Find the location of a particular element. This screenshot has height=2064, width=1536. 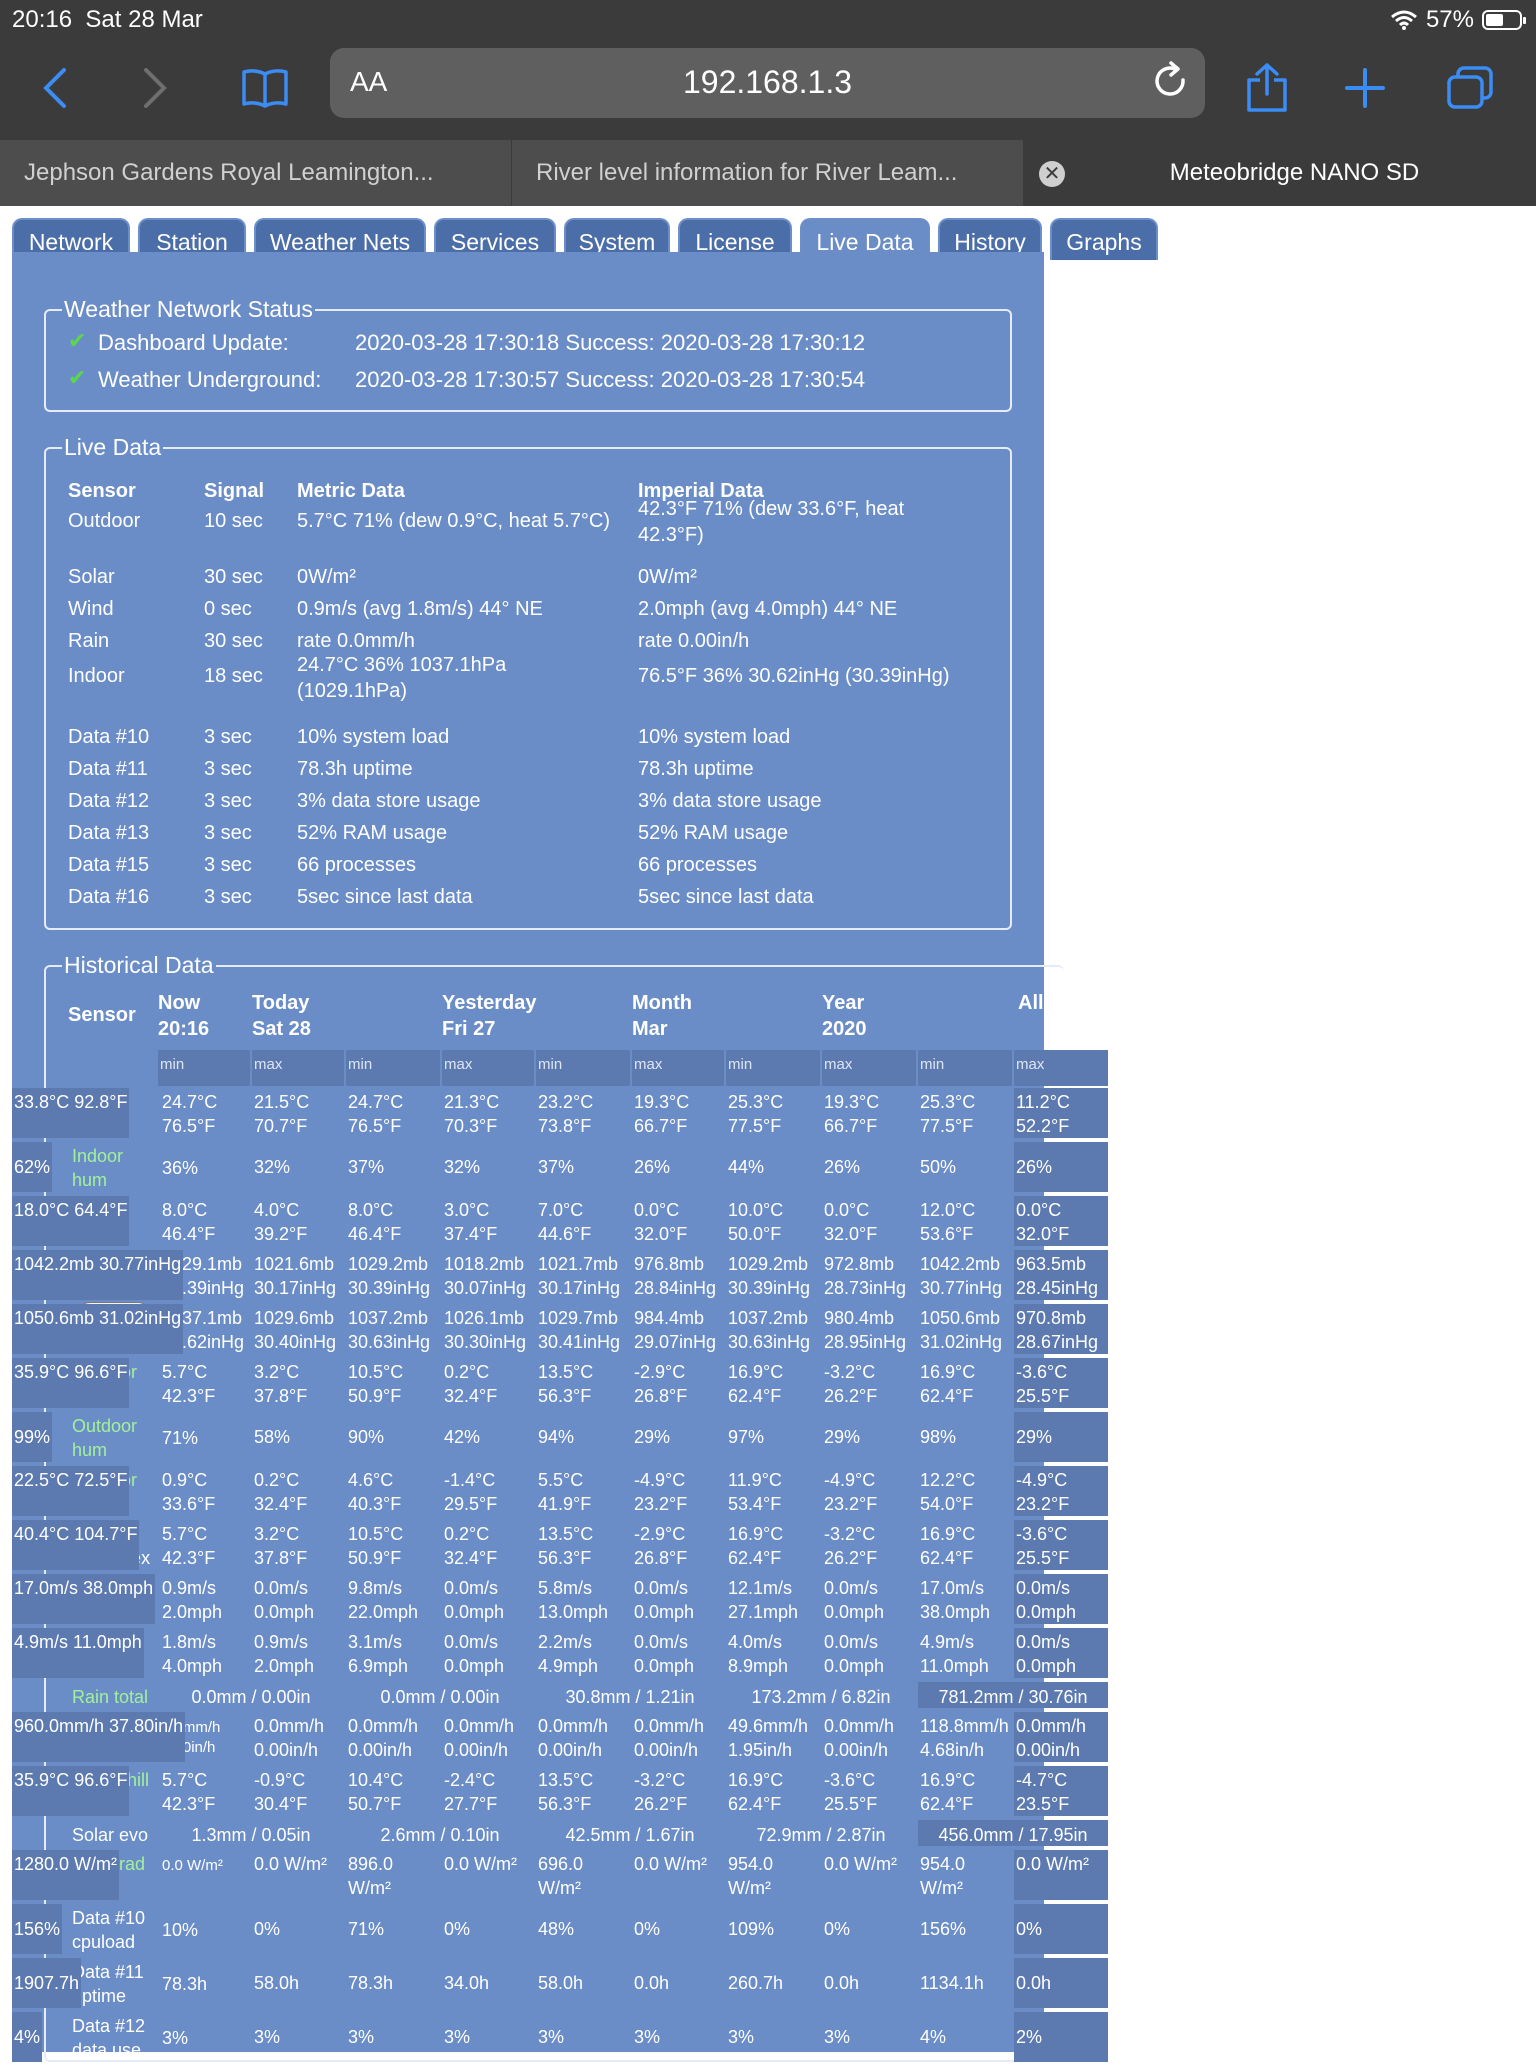

hist-value: 29% is located at coordinates (842, 1437).